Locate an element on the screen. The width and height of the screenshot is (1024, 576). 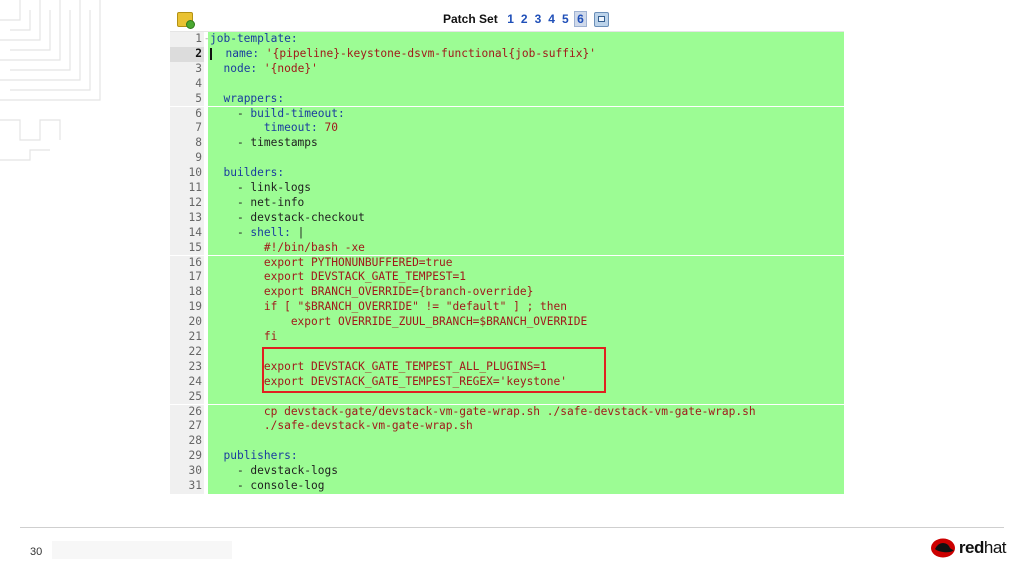
code-text: - console-log is located at coordinates (526, 486).